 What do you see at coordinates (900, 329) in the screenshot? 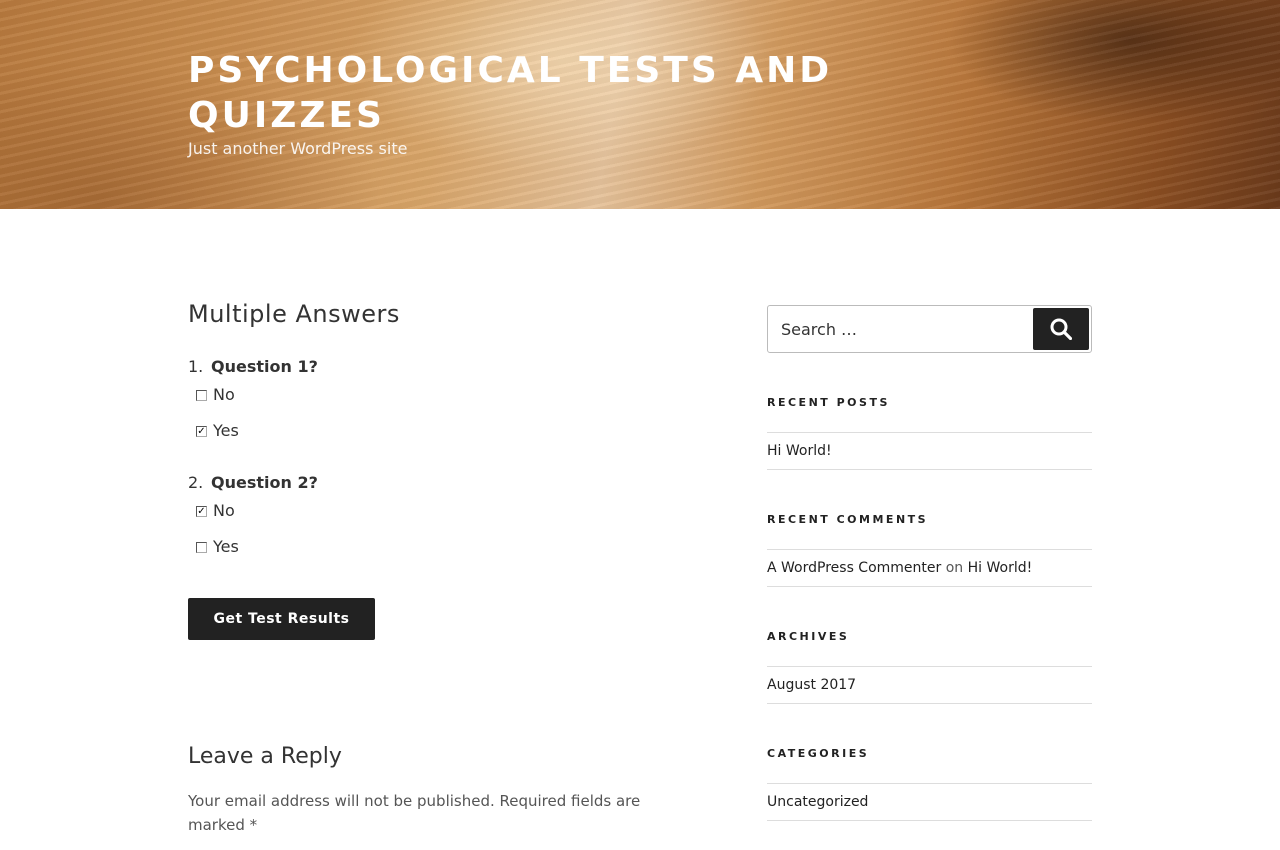
I see `search-input` at bounding box center [900, 329].